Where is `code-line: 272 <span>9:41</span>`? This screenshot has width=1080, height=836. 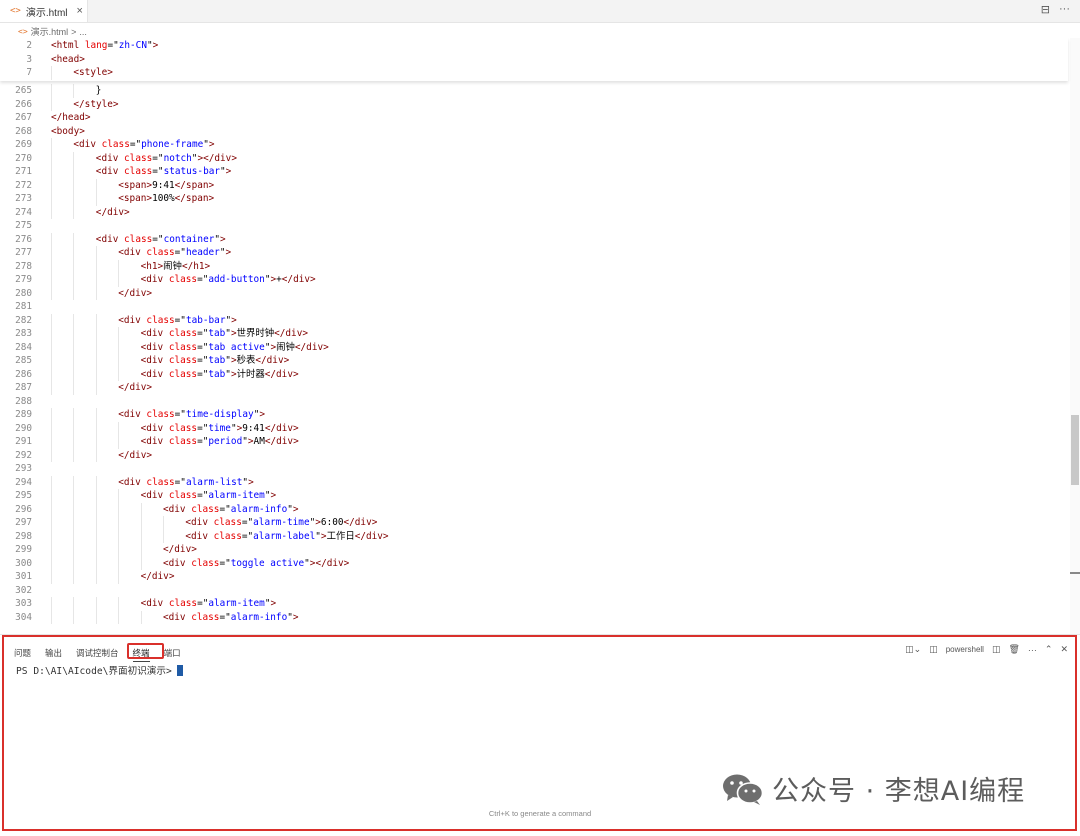
code-line: 272 <span>9:41</span> is located at coordinates (534, 185).